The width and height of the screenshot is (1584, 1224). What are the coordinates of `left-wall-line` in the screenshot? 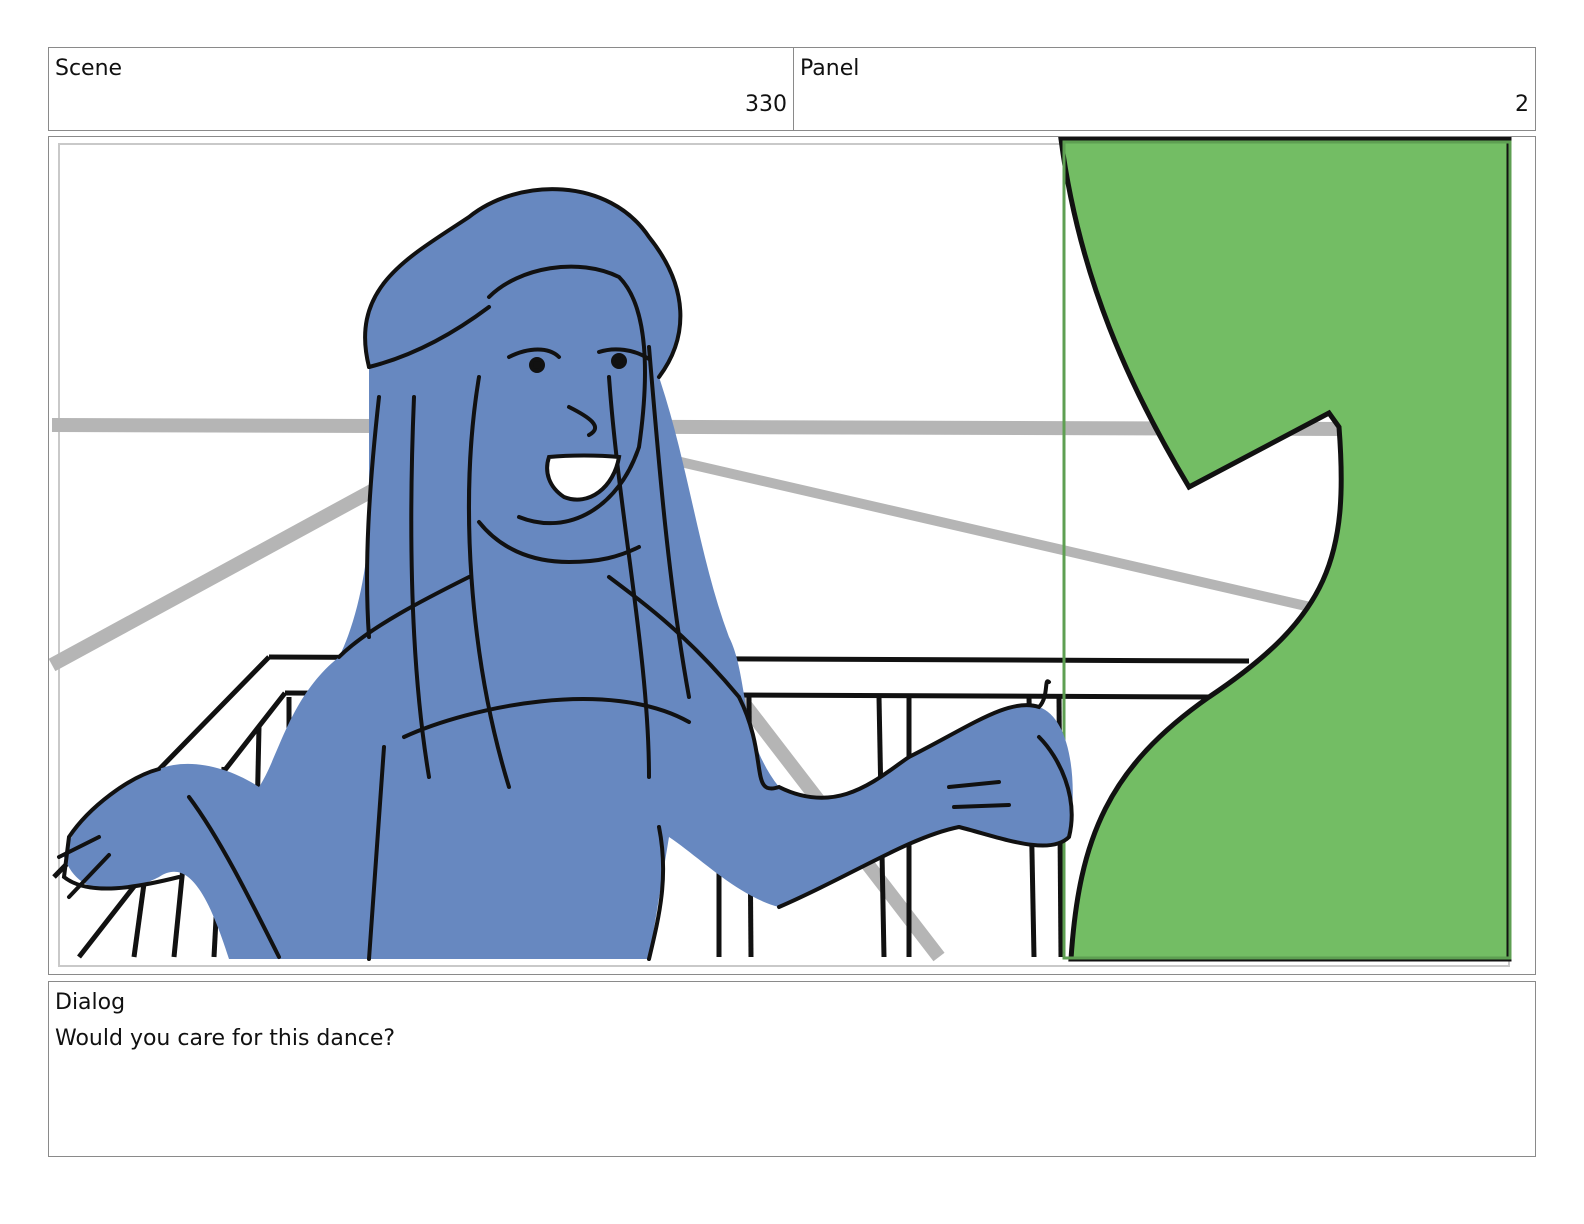 It's located at (216, 576).